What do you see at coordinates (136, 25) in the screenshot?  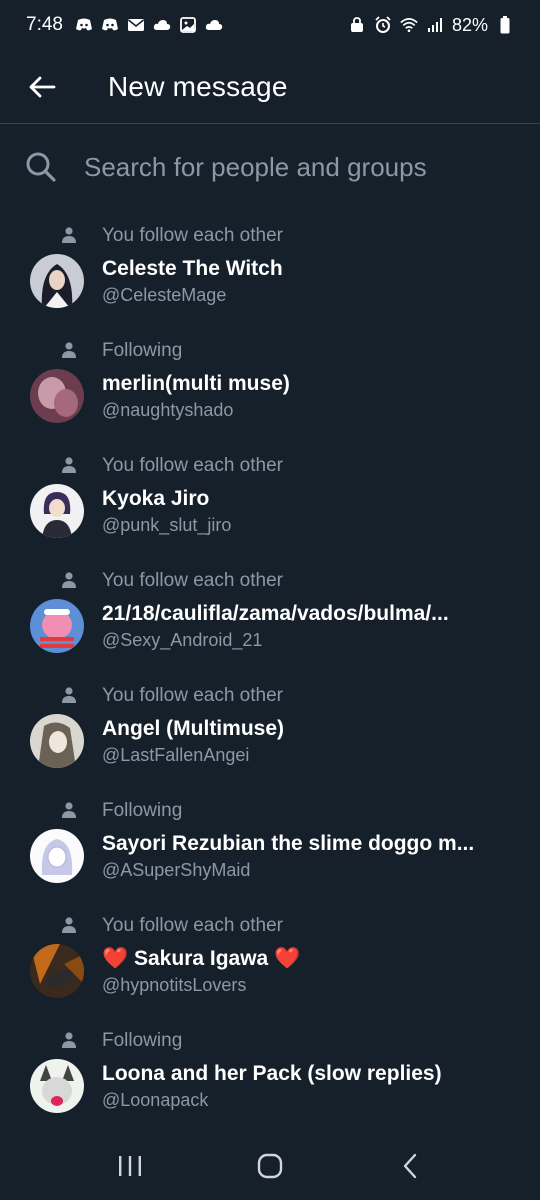 I see `mail-icon` at bounding box center [136, 25].